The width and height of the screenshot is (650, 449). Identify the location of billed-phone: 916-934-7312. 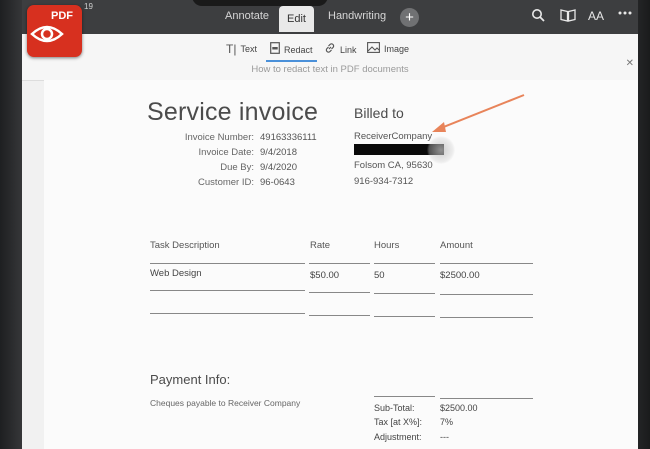
(383, 181).